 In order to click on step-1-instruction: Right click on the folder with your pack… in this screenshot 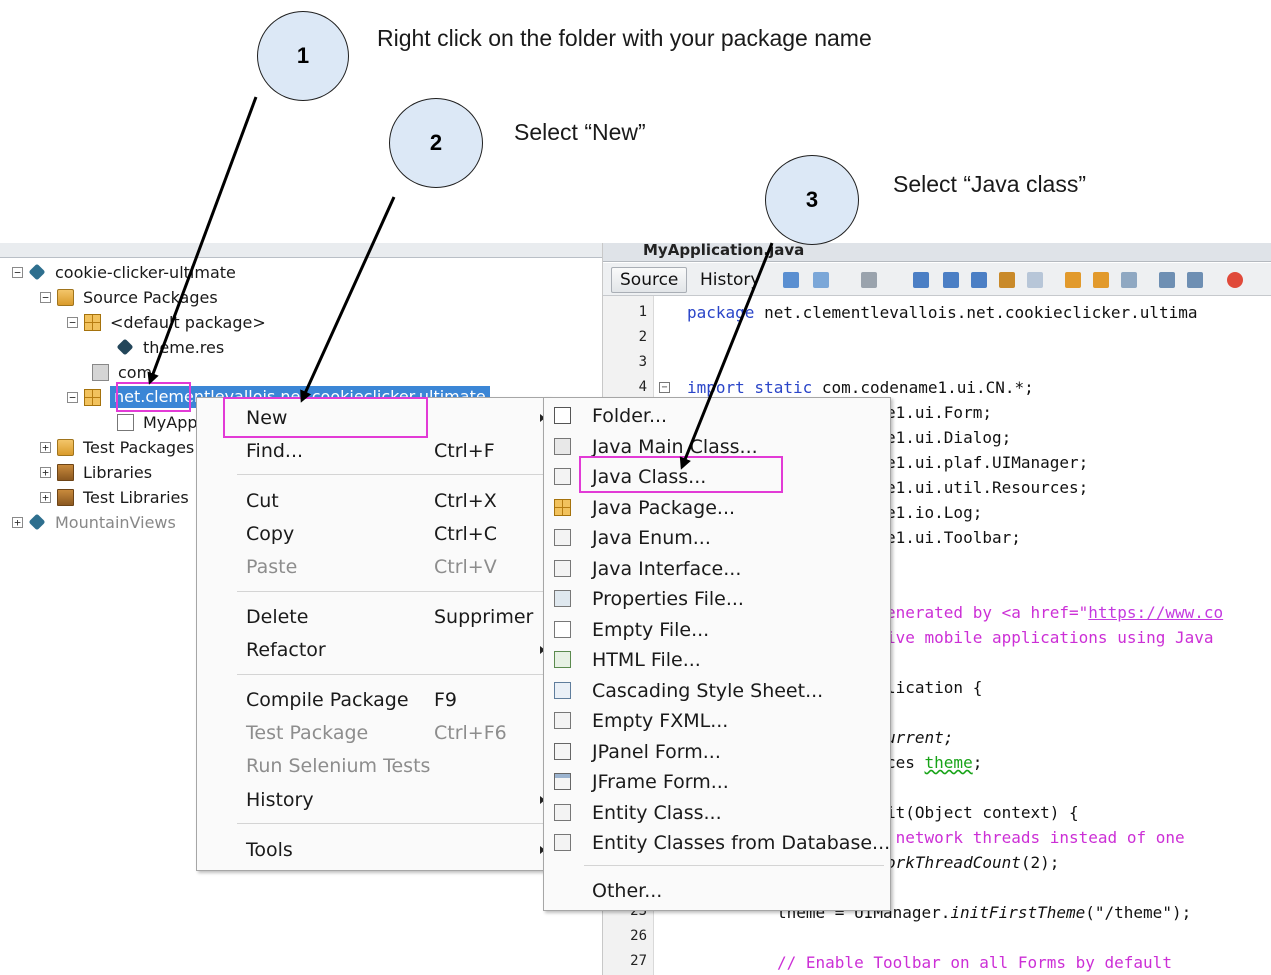, I will do `click(624, 38)`.